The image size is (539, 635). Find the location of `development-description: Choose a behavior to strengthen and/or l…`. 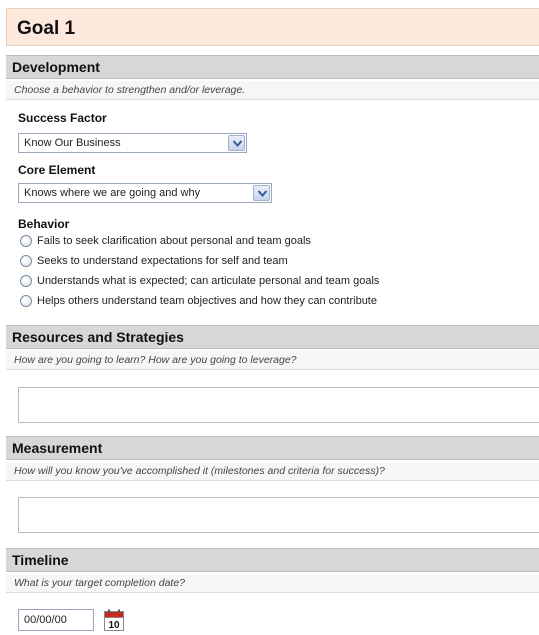

development-description: Choose a behavior to strengthen and/or l… is located at coordinates (272, 90).